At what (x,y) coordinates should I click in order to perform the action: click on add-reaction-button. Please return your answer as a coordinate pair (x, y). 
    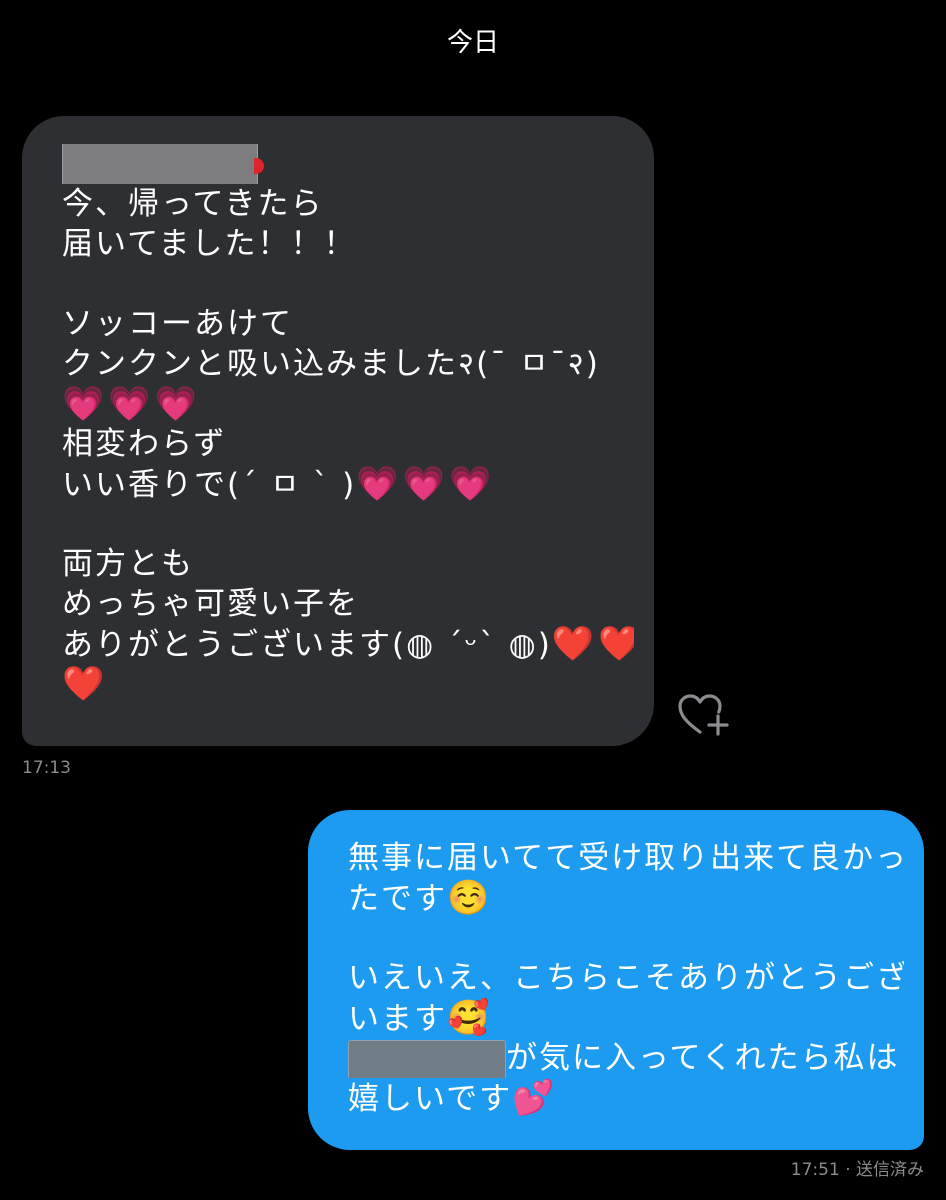
    Looking at the image, I should click on (704, 715).